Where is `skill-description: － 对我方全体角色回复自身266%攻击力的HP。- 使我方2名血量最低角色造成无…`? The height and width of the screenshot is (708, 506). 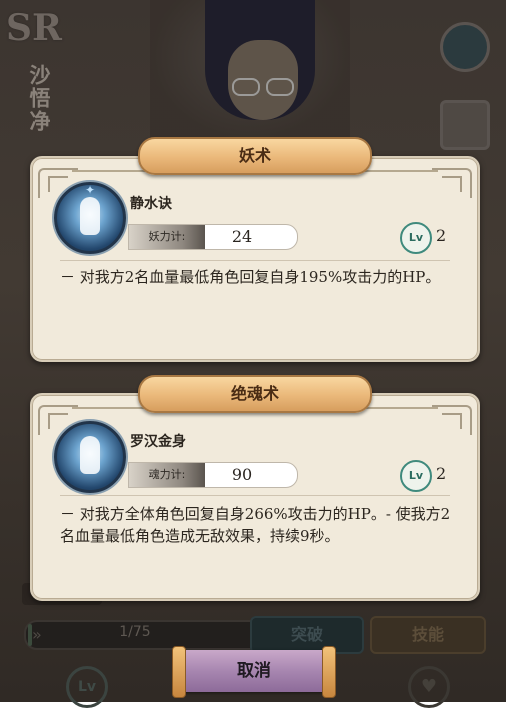
skill-description: － 对我方全体角色回复自身266%攻击力的HP。- 使我方2名血量最低角色造成无… is located at coordinates (255, 525).